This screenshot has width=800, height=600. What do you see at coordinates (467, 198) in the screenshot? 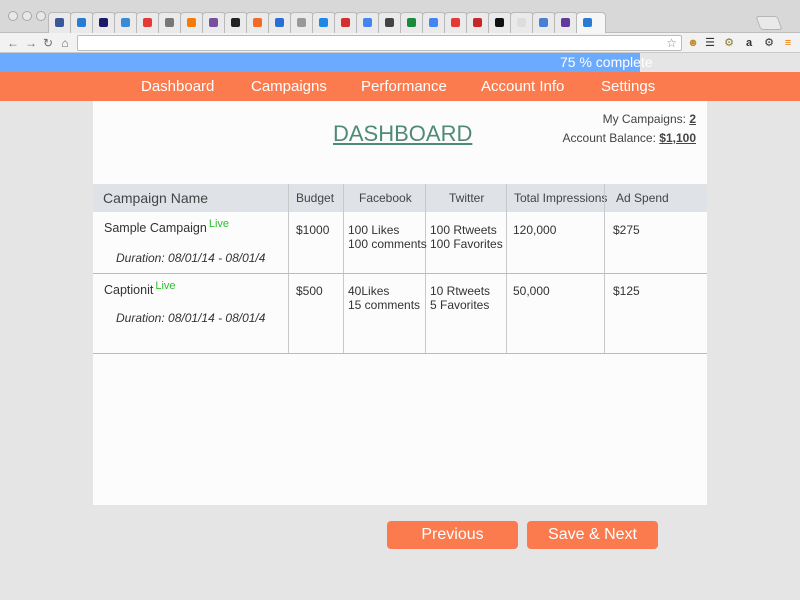
I see `header-twitter: Twitter` at bounding box center [467, 198].